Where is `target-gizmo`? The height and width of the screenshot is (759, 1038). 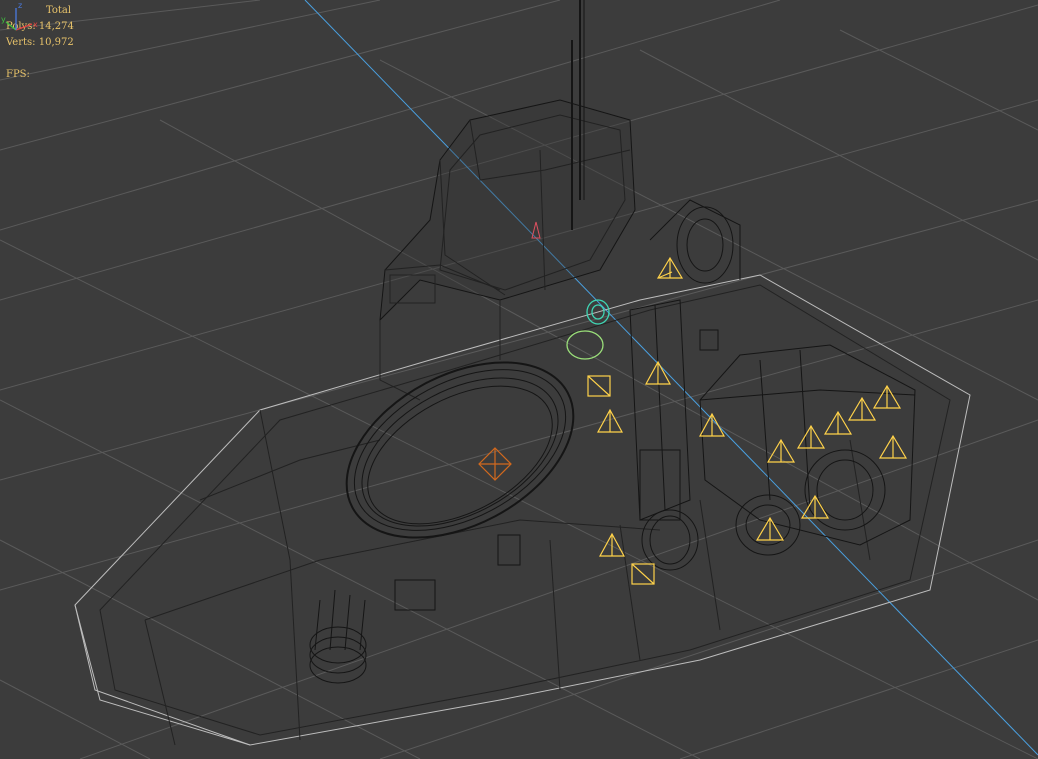 target-gizmo is located at coordinates (495, 464).